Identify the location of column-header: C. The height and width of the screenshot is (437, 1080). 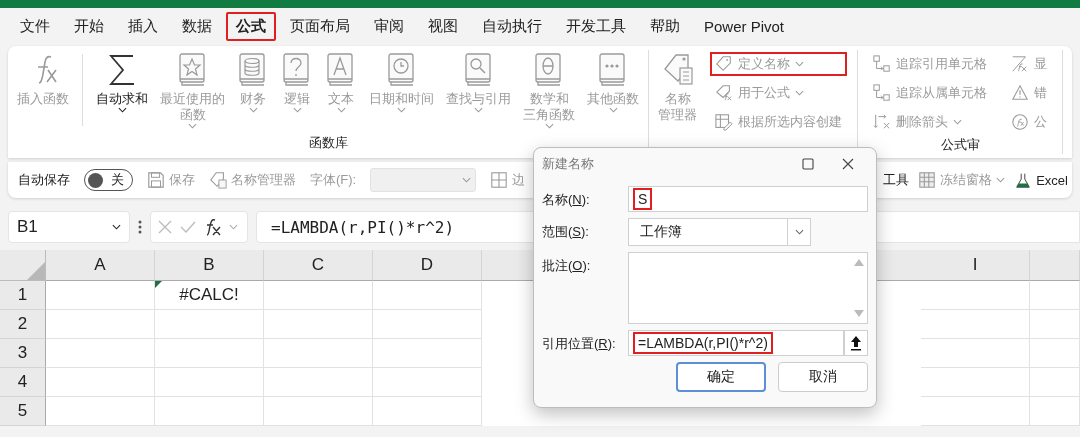
(318, 265).